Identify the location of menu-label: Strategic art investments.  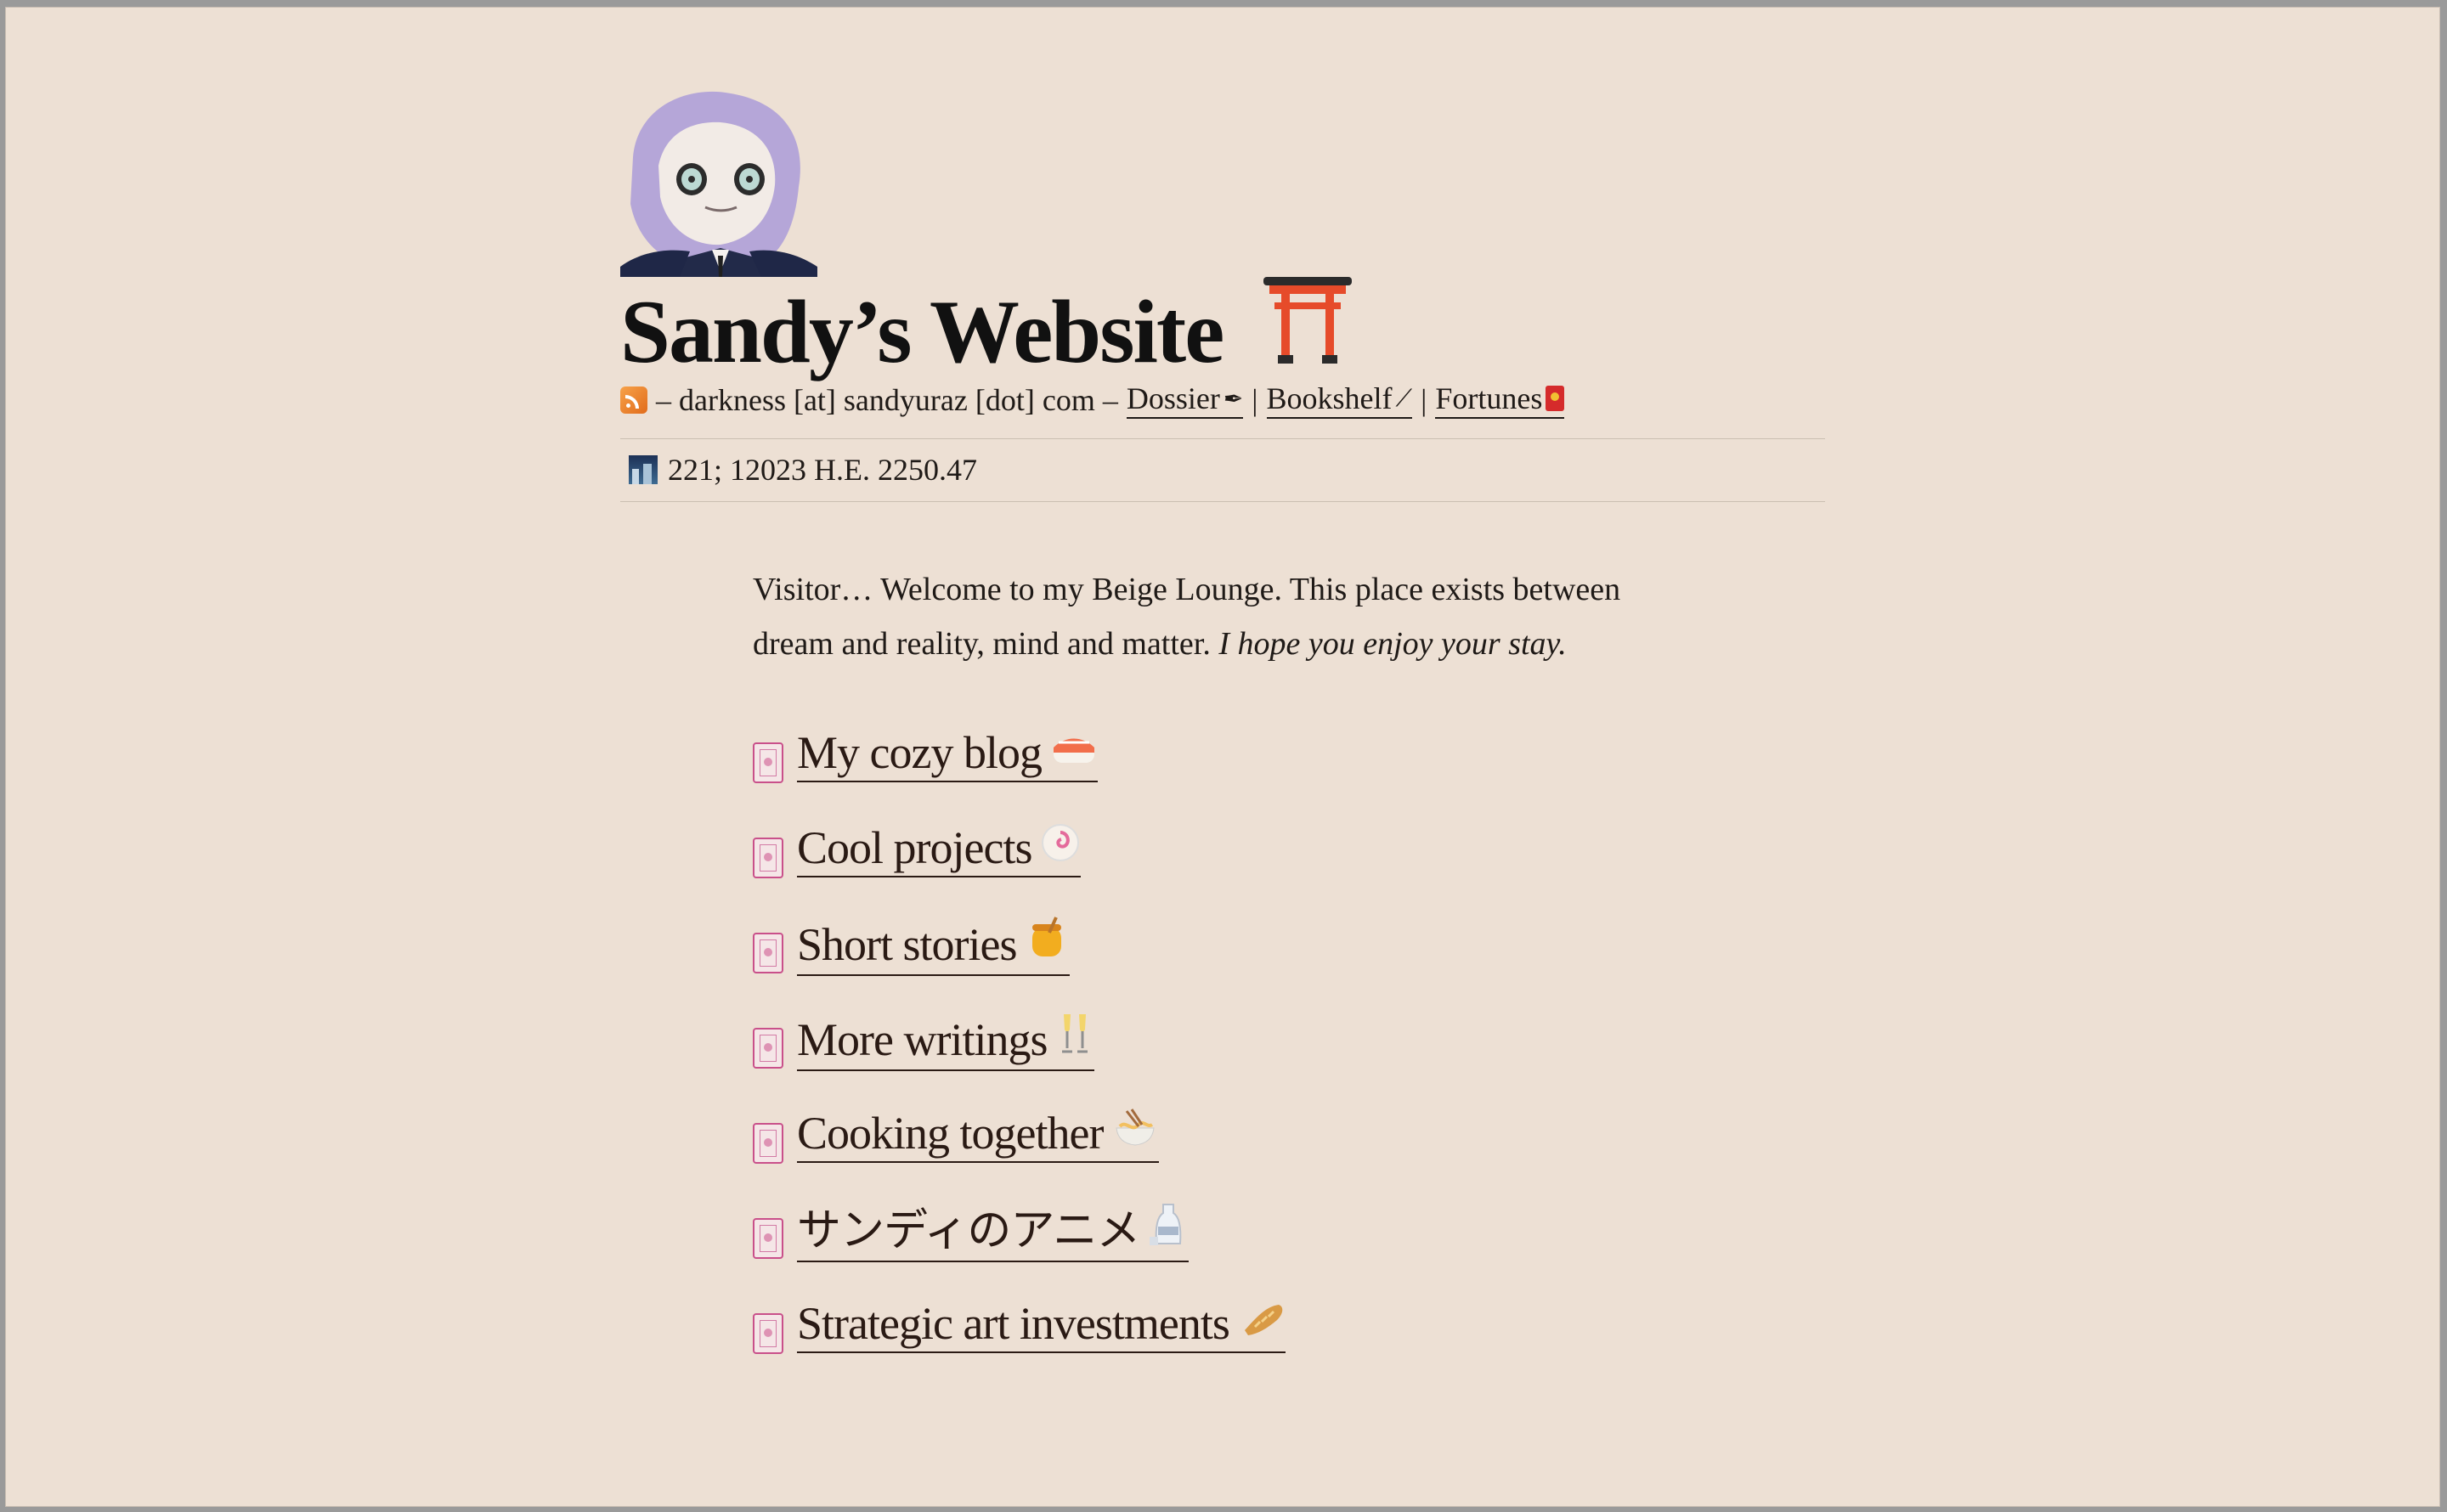
(1013, 1323).